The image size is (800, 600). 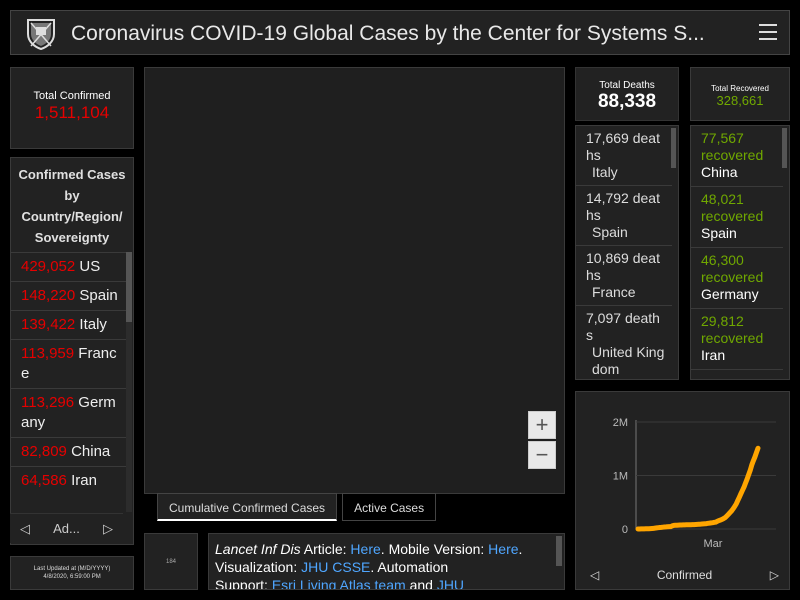 I want to click on country-list-item: 148,220 Spain, so click(x=69, y=295).